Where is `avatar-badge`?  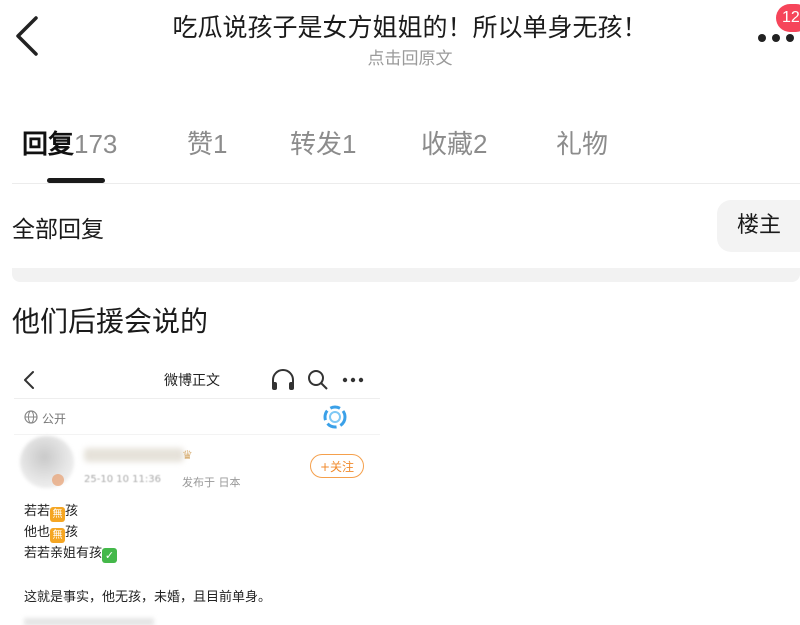 avatar-badge is located at coordinates (58, 480).